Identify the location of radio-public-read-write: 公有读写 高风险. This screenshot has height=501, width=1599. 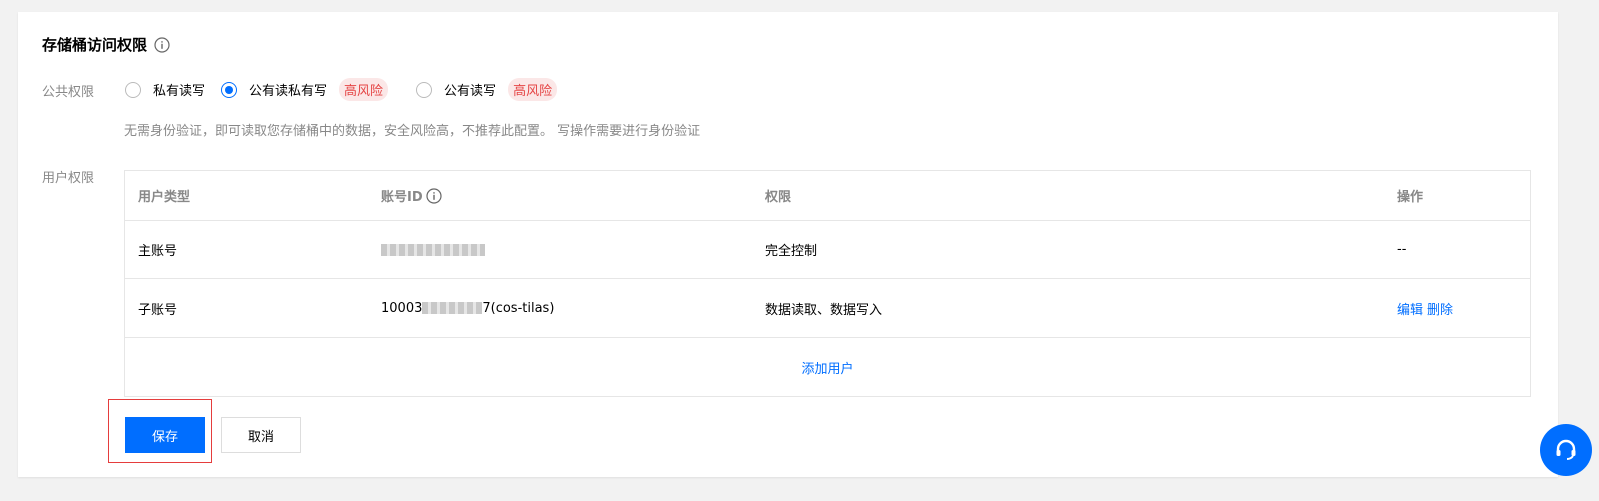
(490, 89).